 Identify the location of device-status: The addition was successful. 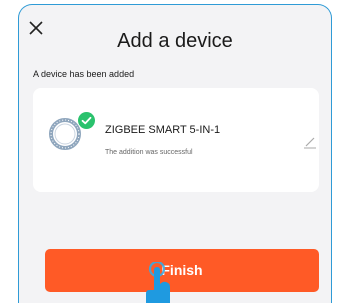
(149, 152).